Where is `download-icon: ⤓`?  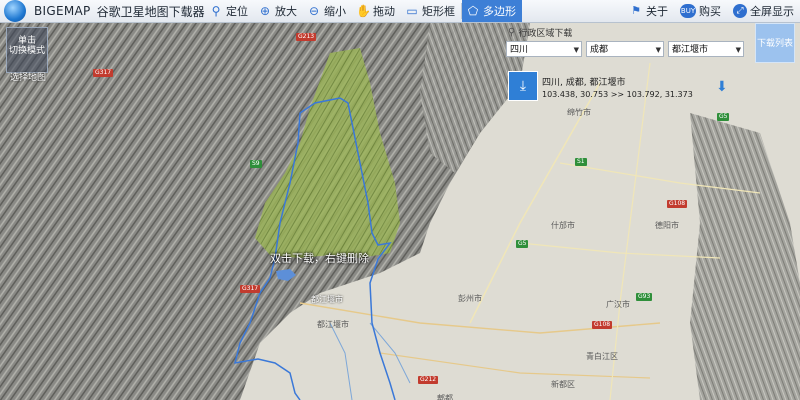
download-icon: ⤓ is located at coordinates (523, 86).